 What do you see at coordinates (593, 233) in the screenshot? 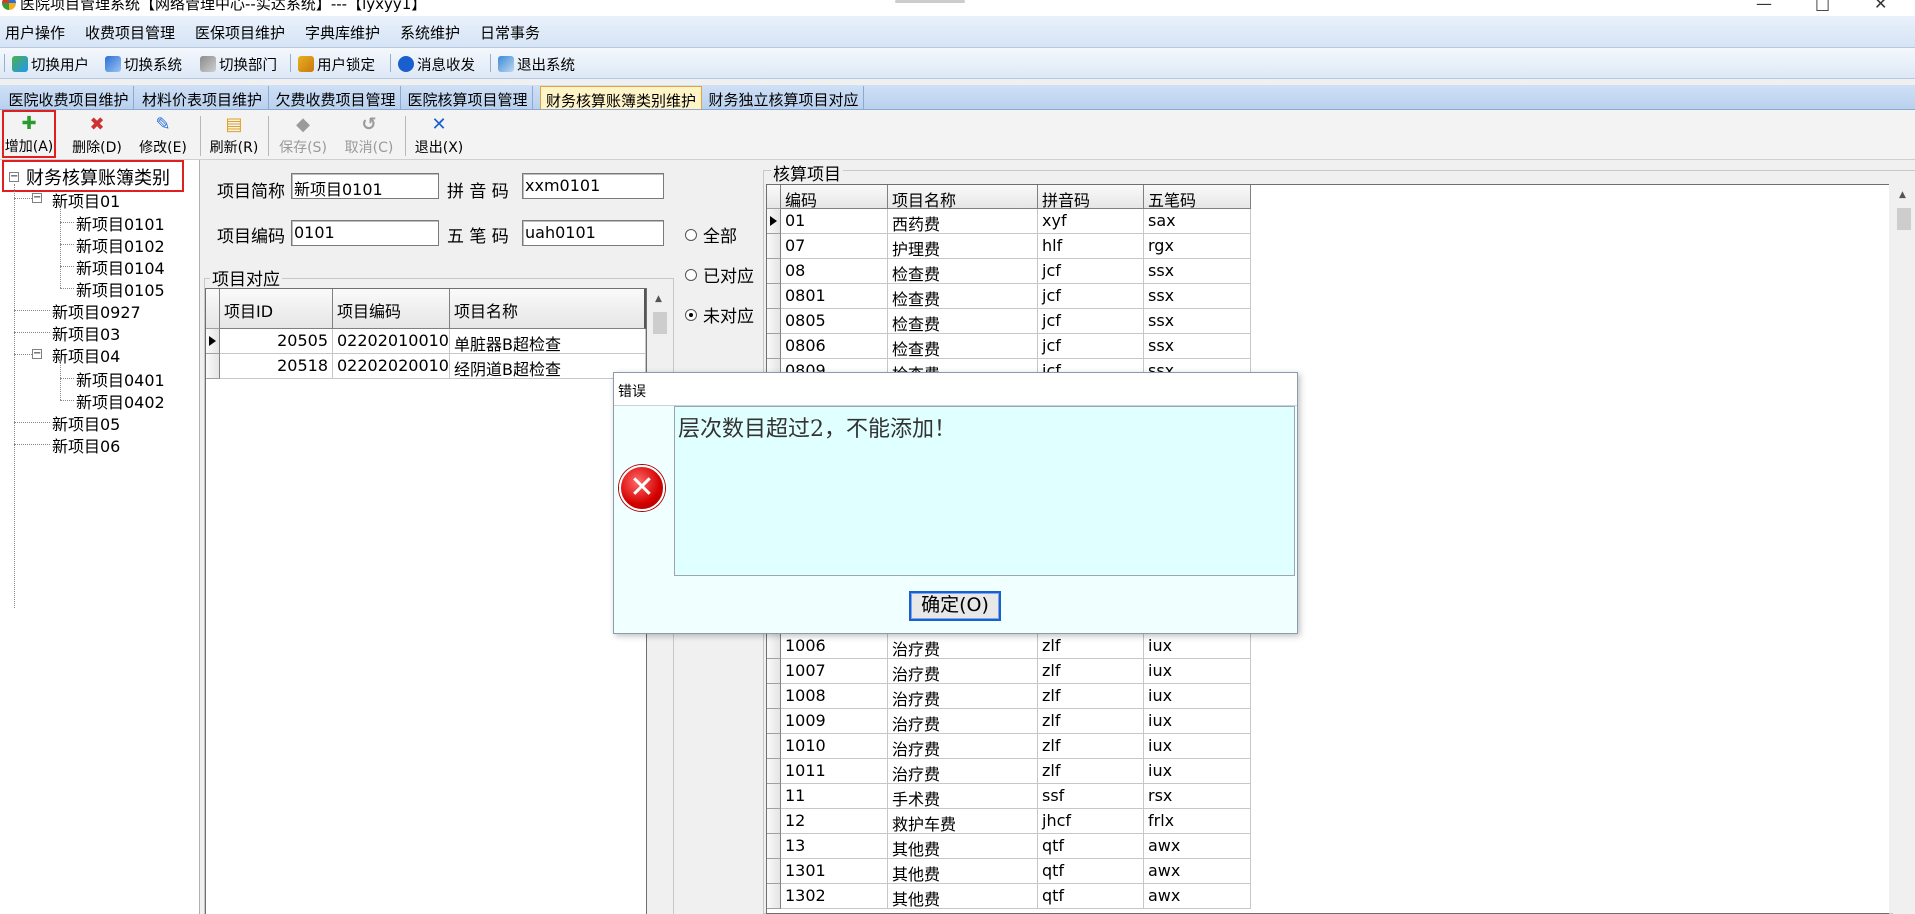
I see `wubi-input: uah0101` at bounding box center [593, 233].